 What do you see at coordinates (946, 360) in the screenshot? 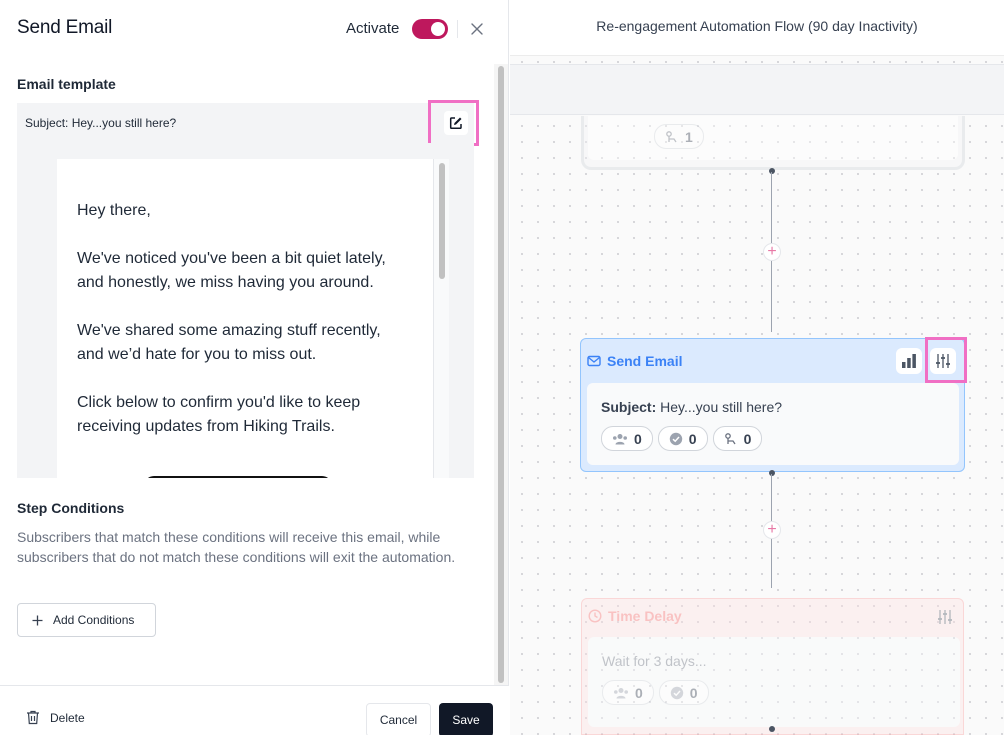
I see `settings-button-highlight` at bounding box center [946, 360].